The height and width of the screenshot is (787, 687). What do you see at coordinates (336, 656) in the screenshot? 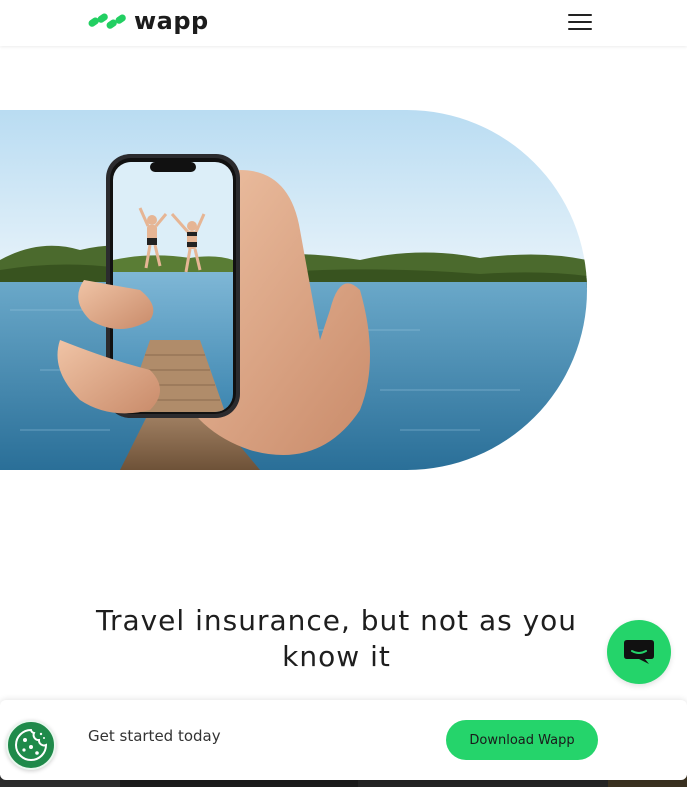
I see `headline-line-2: know it` at bounding box center [336, 656].